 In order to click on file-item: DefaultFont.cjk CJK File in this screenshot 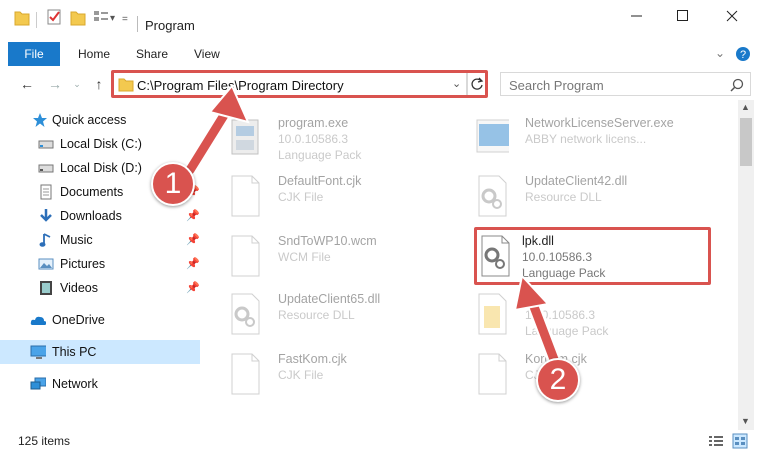, I will do `click(353, 200)`.